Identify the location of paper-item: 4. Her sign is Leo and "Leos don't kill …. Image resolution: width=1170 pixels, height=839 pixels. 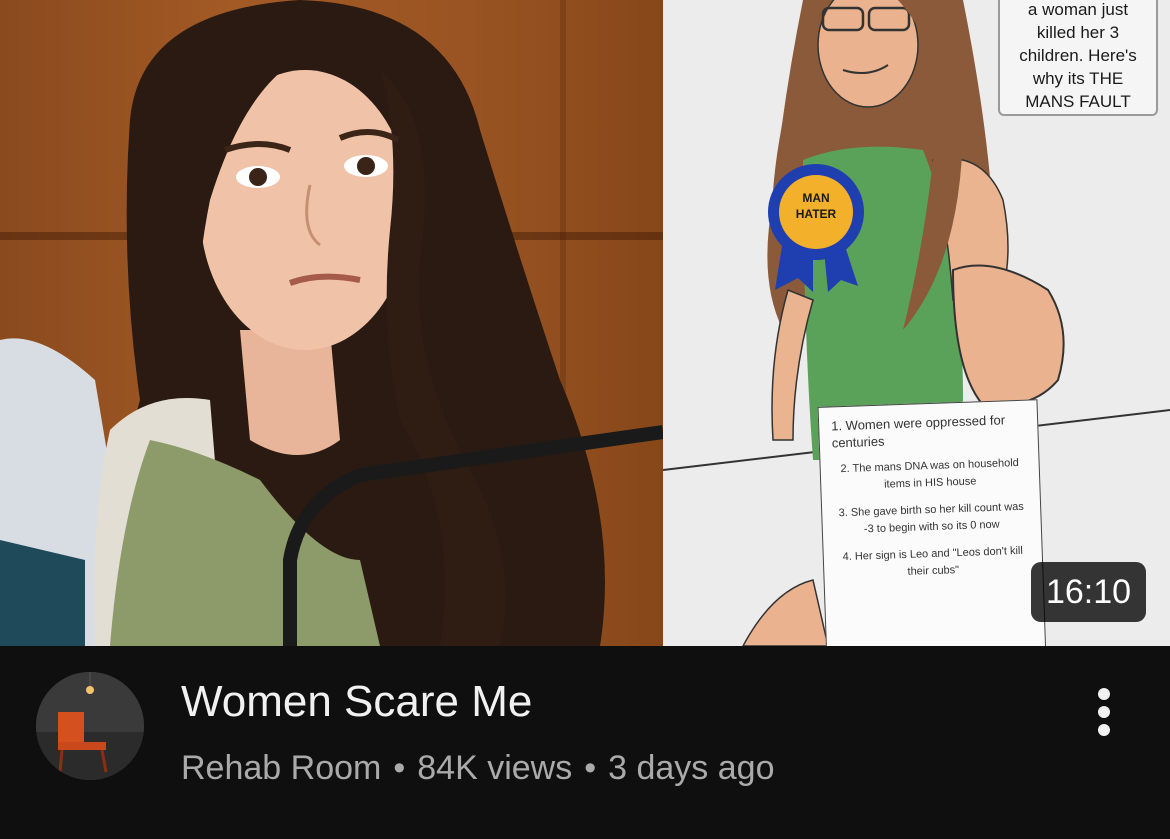
(933, 561).